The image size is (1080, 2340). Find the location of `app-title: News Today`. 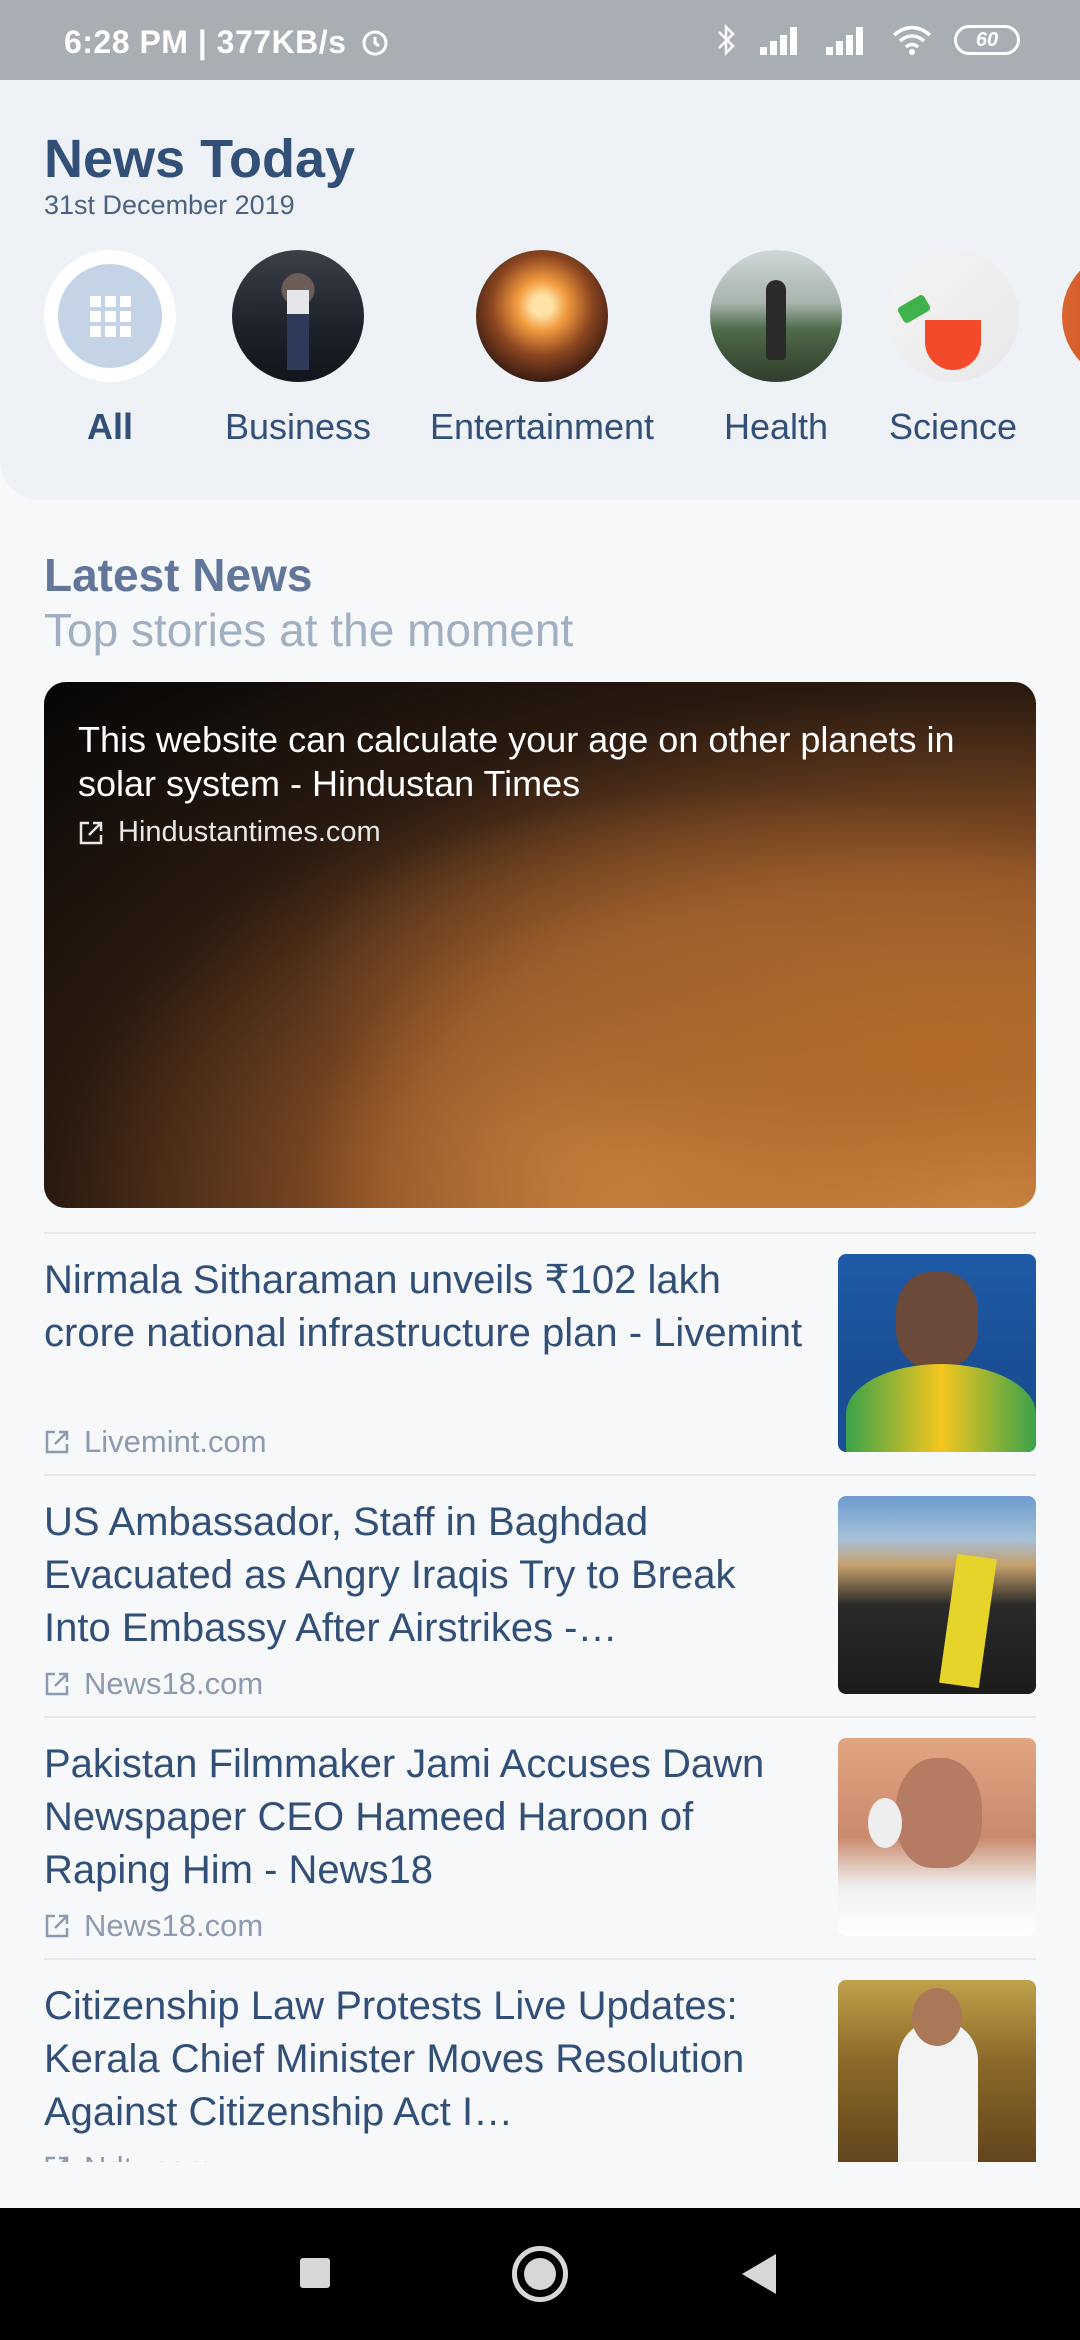

app-title: News Today is located at coordinates (200, 159).